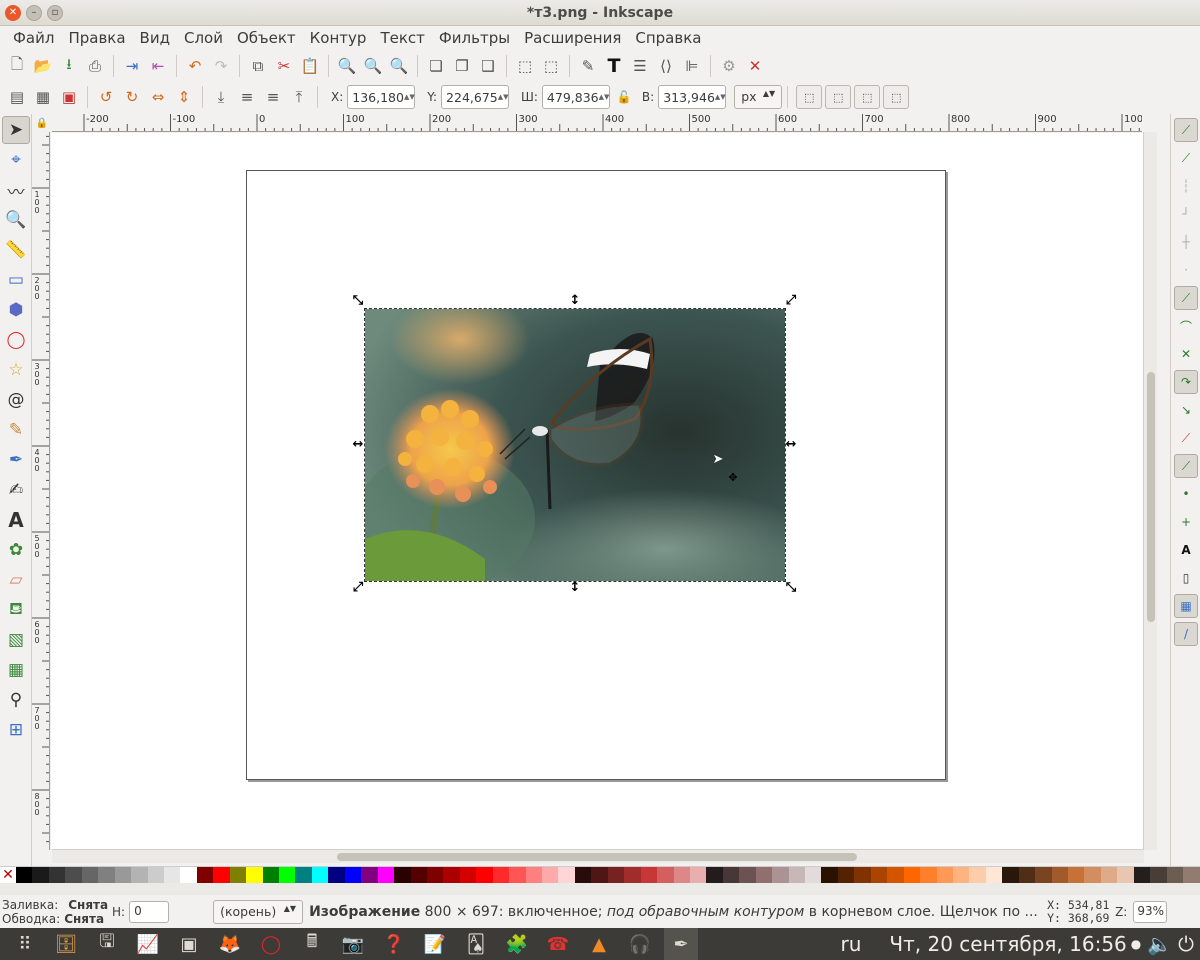 Image resolution: width=1200 pixels, height=960 pixels. Describe the element at coordinates (600, 889) in the screenshot. I see `palette-scrollbar` at that location.